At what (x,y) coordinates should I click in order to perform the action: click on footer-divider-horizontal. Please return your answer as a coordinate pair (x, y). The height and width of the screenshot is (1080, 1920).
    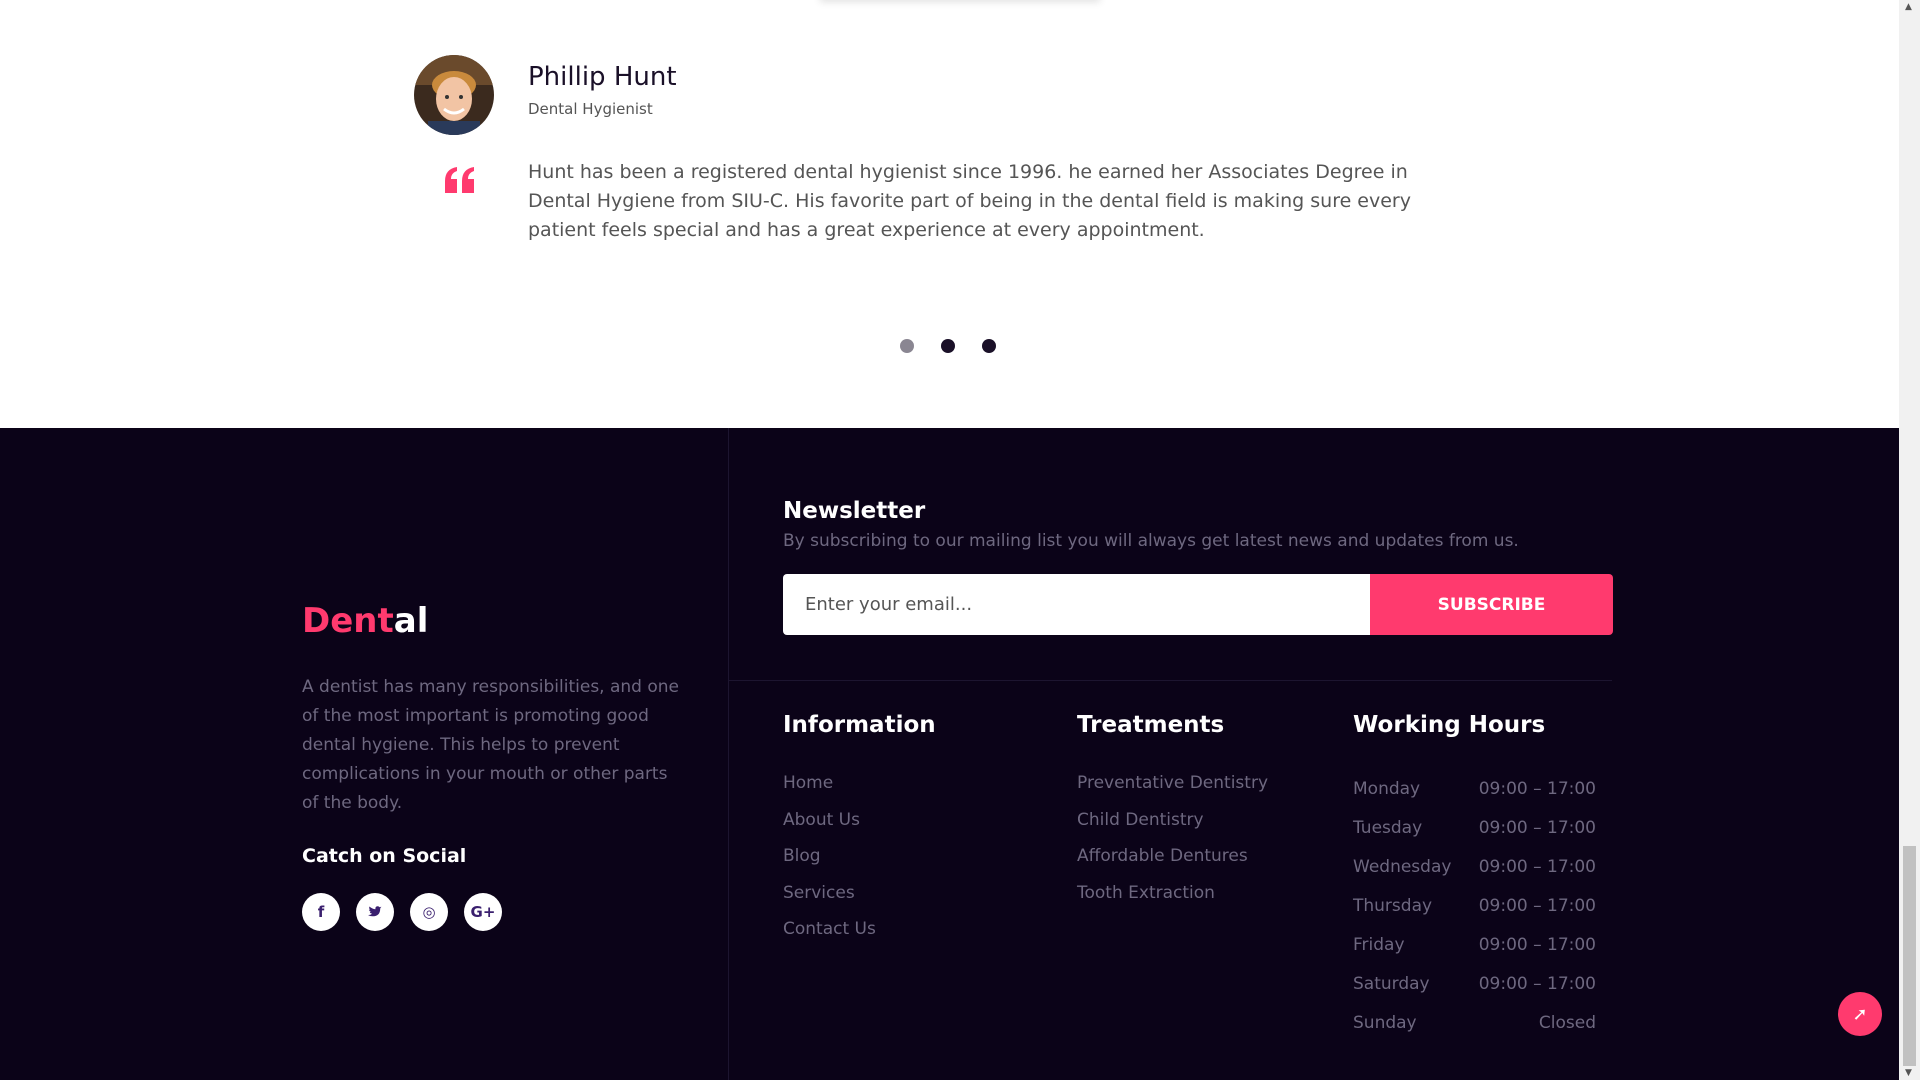
    Looking at the image, I should click on (1170, 680).